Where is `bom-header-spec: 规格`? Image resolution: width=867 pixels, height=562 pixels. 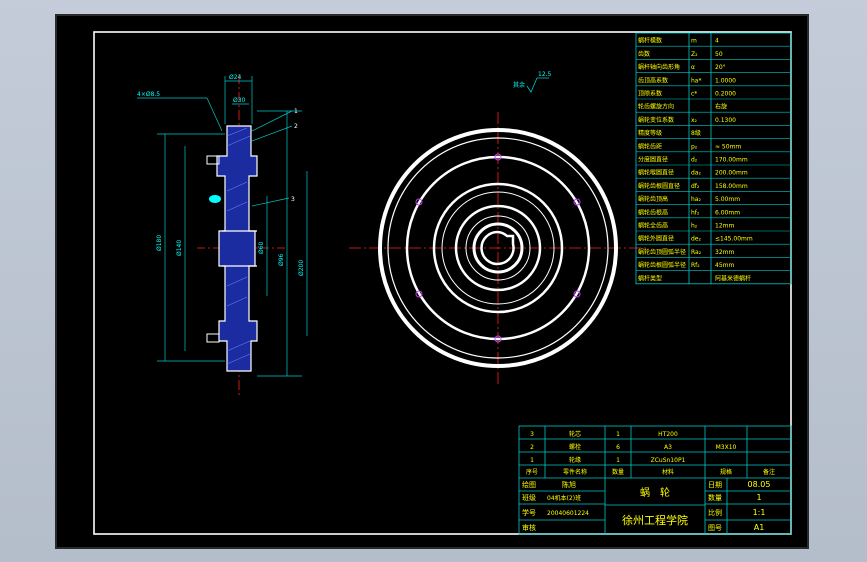 bom-header-spec: 规格 is located at coordinates (726, 472).